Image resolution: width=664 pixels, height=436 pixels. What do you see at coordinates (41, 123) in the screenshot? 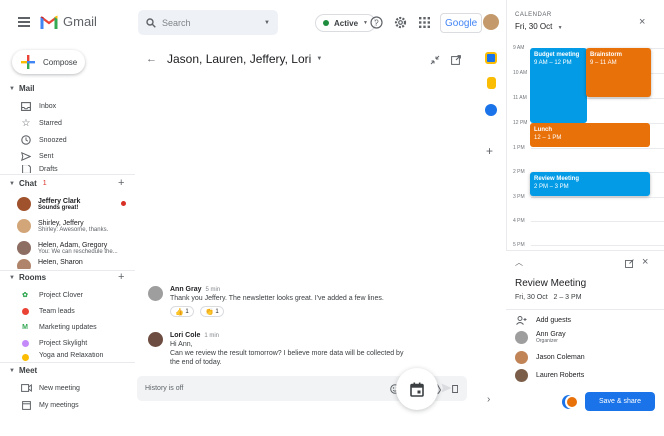
I see `nav-item-starred: ☆ Starred` at bounding box center [41, 123].